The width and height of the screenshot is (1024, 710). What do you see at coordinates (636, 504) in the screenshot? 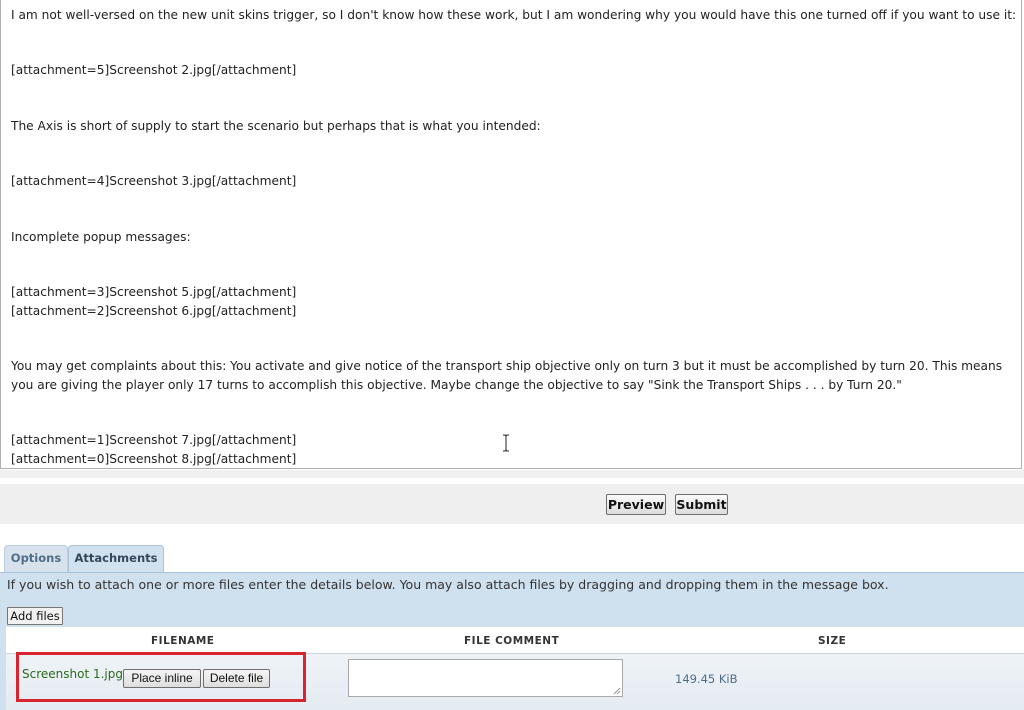
I see `preview-button: Preview` at bounding box center [636, 504].